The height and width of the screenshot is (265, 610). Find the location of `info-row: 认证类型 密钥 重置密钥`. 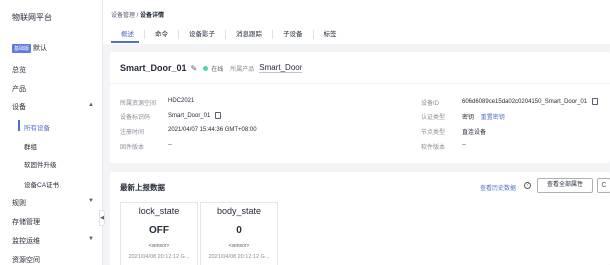

info-row: 认证类型 密钥 重置密钥 is located at coordinates (463, 116).